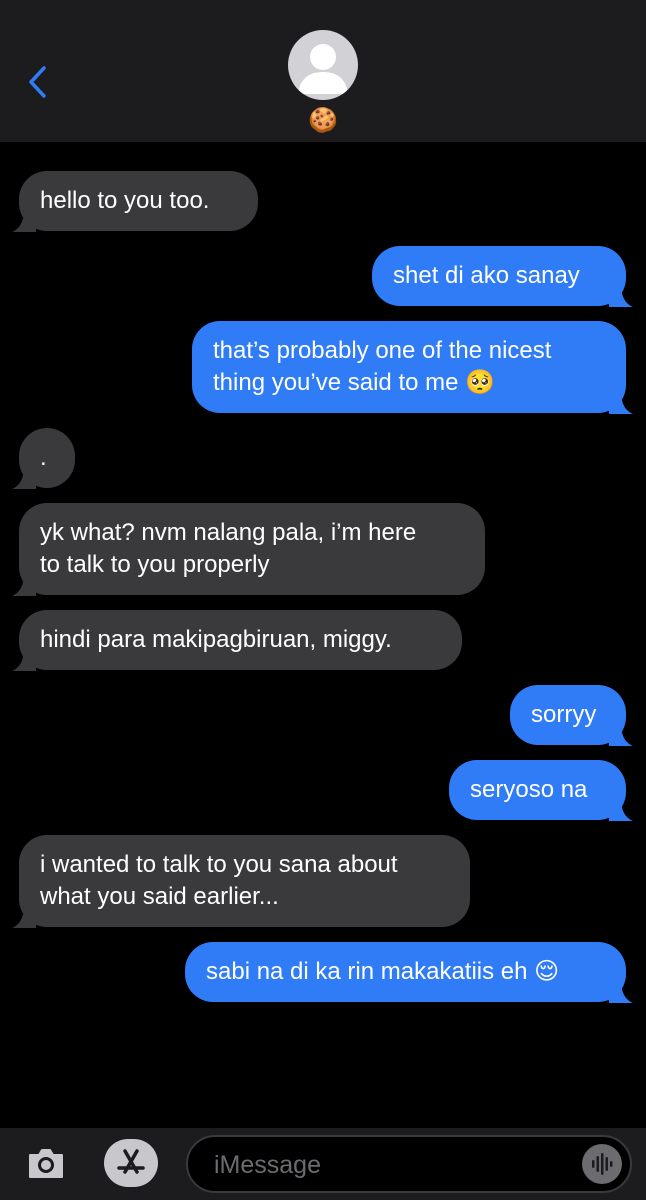  I want to click on app-store-button, so click(131, 1163).